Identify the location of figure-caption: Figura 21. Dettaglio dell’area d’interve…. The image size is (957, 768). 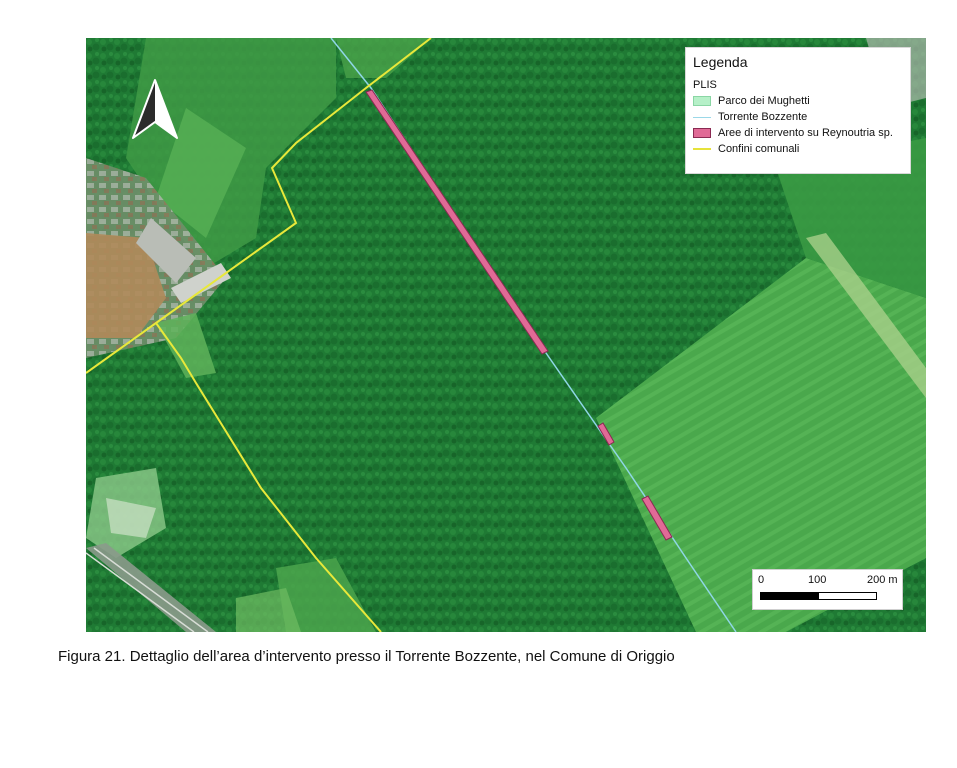
(366, 656).